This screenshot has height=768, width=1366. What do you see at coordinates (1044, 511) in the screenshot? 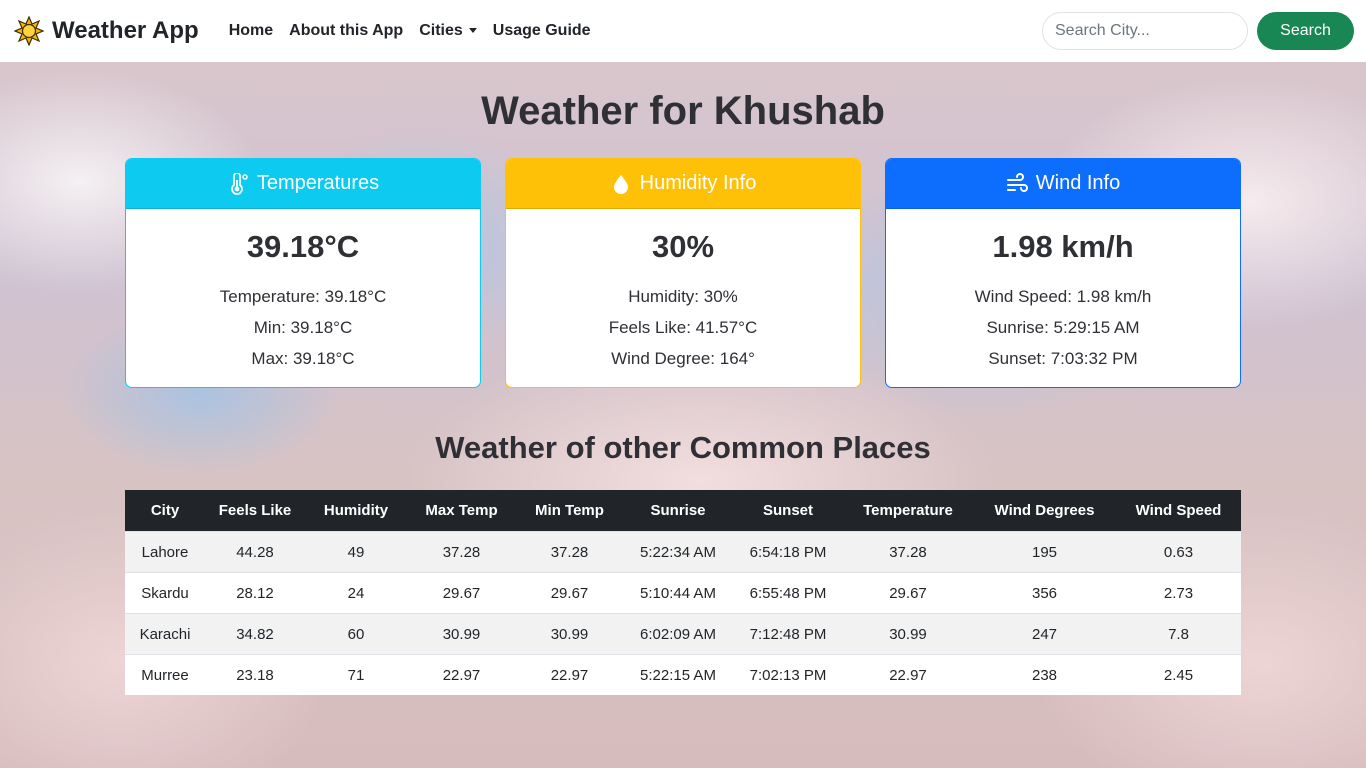
I see `column-header: Wind Degrees` at bounding box center [1044, 511].